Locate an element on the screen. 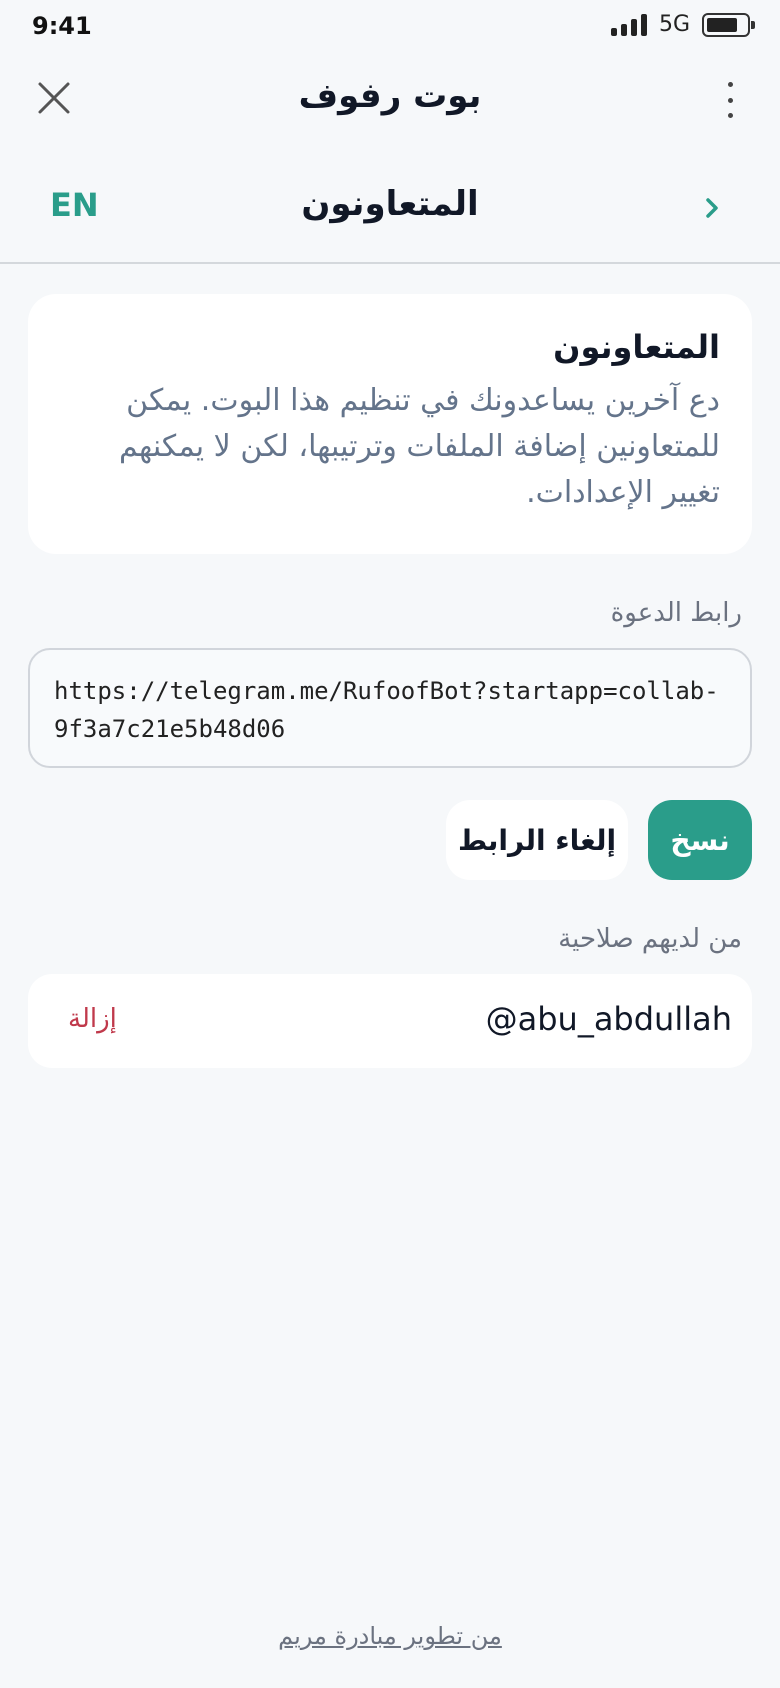 This screenshot has height=1688, width=780. chevron-right-icon is located at coordinates (712, 208).